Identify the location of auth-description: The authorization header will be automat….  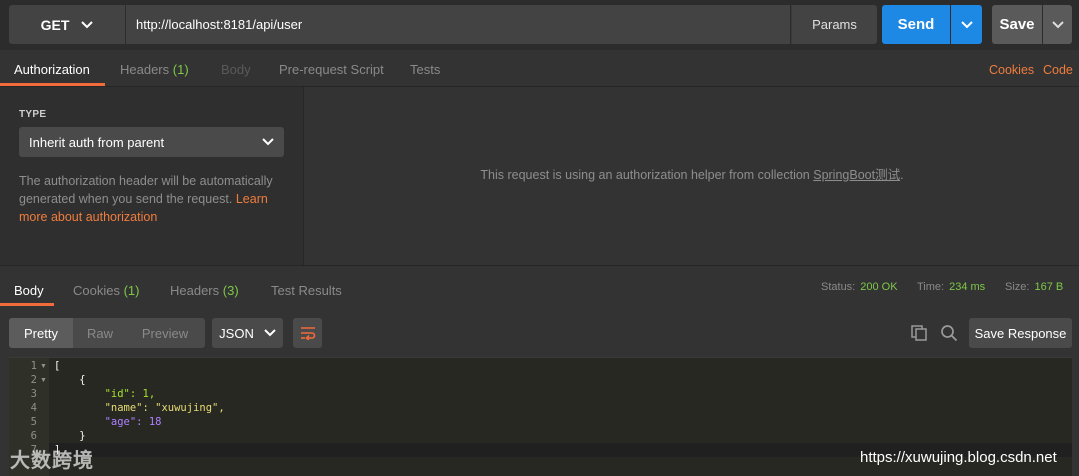
(146, 199).